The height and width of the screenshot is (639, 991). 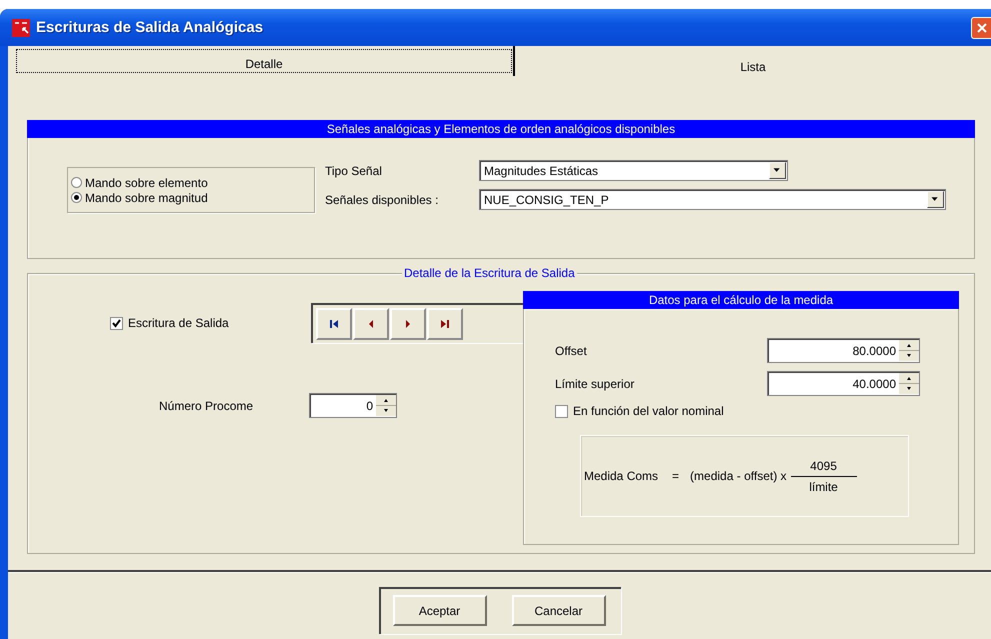 I want to click on field-label: Offset, so click(x=571, y=351).